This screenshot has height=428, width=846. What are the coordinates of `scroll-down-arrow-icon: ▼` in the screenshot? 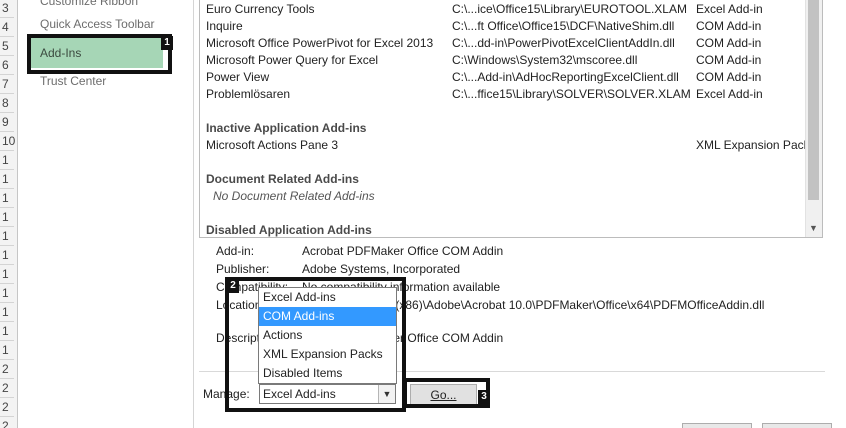 It's located at (813, 228).